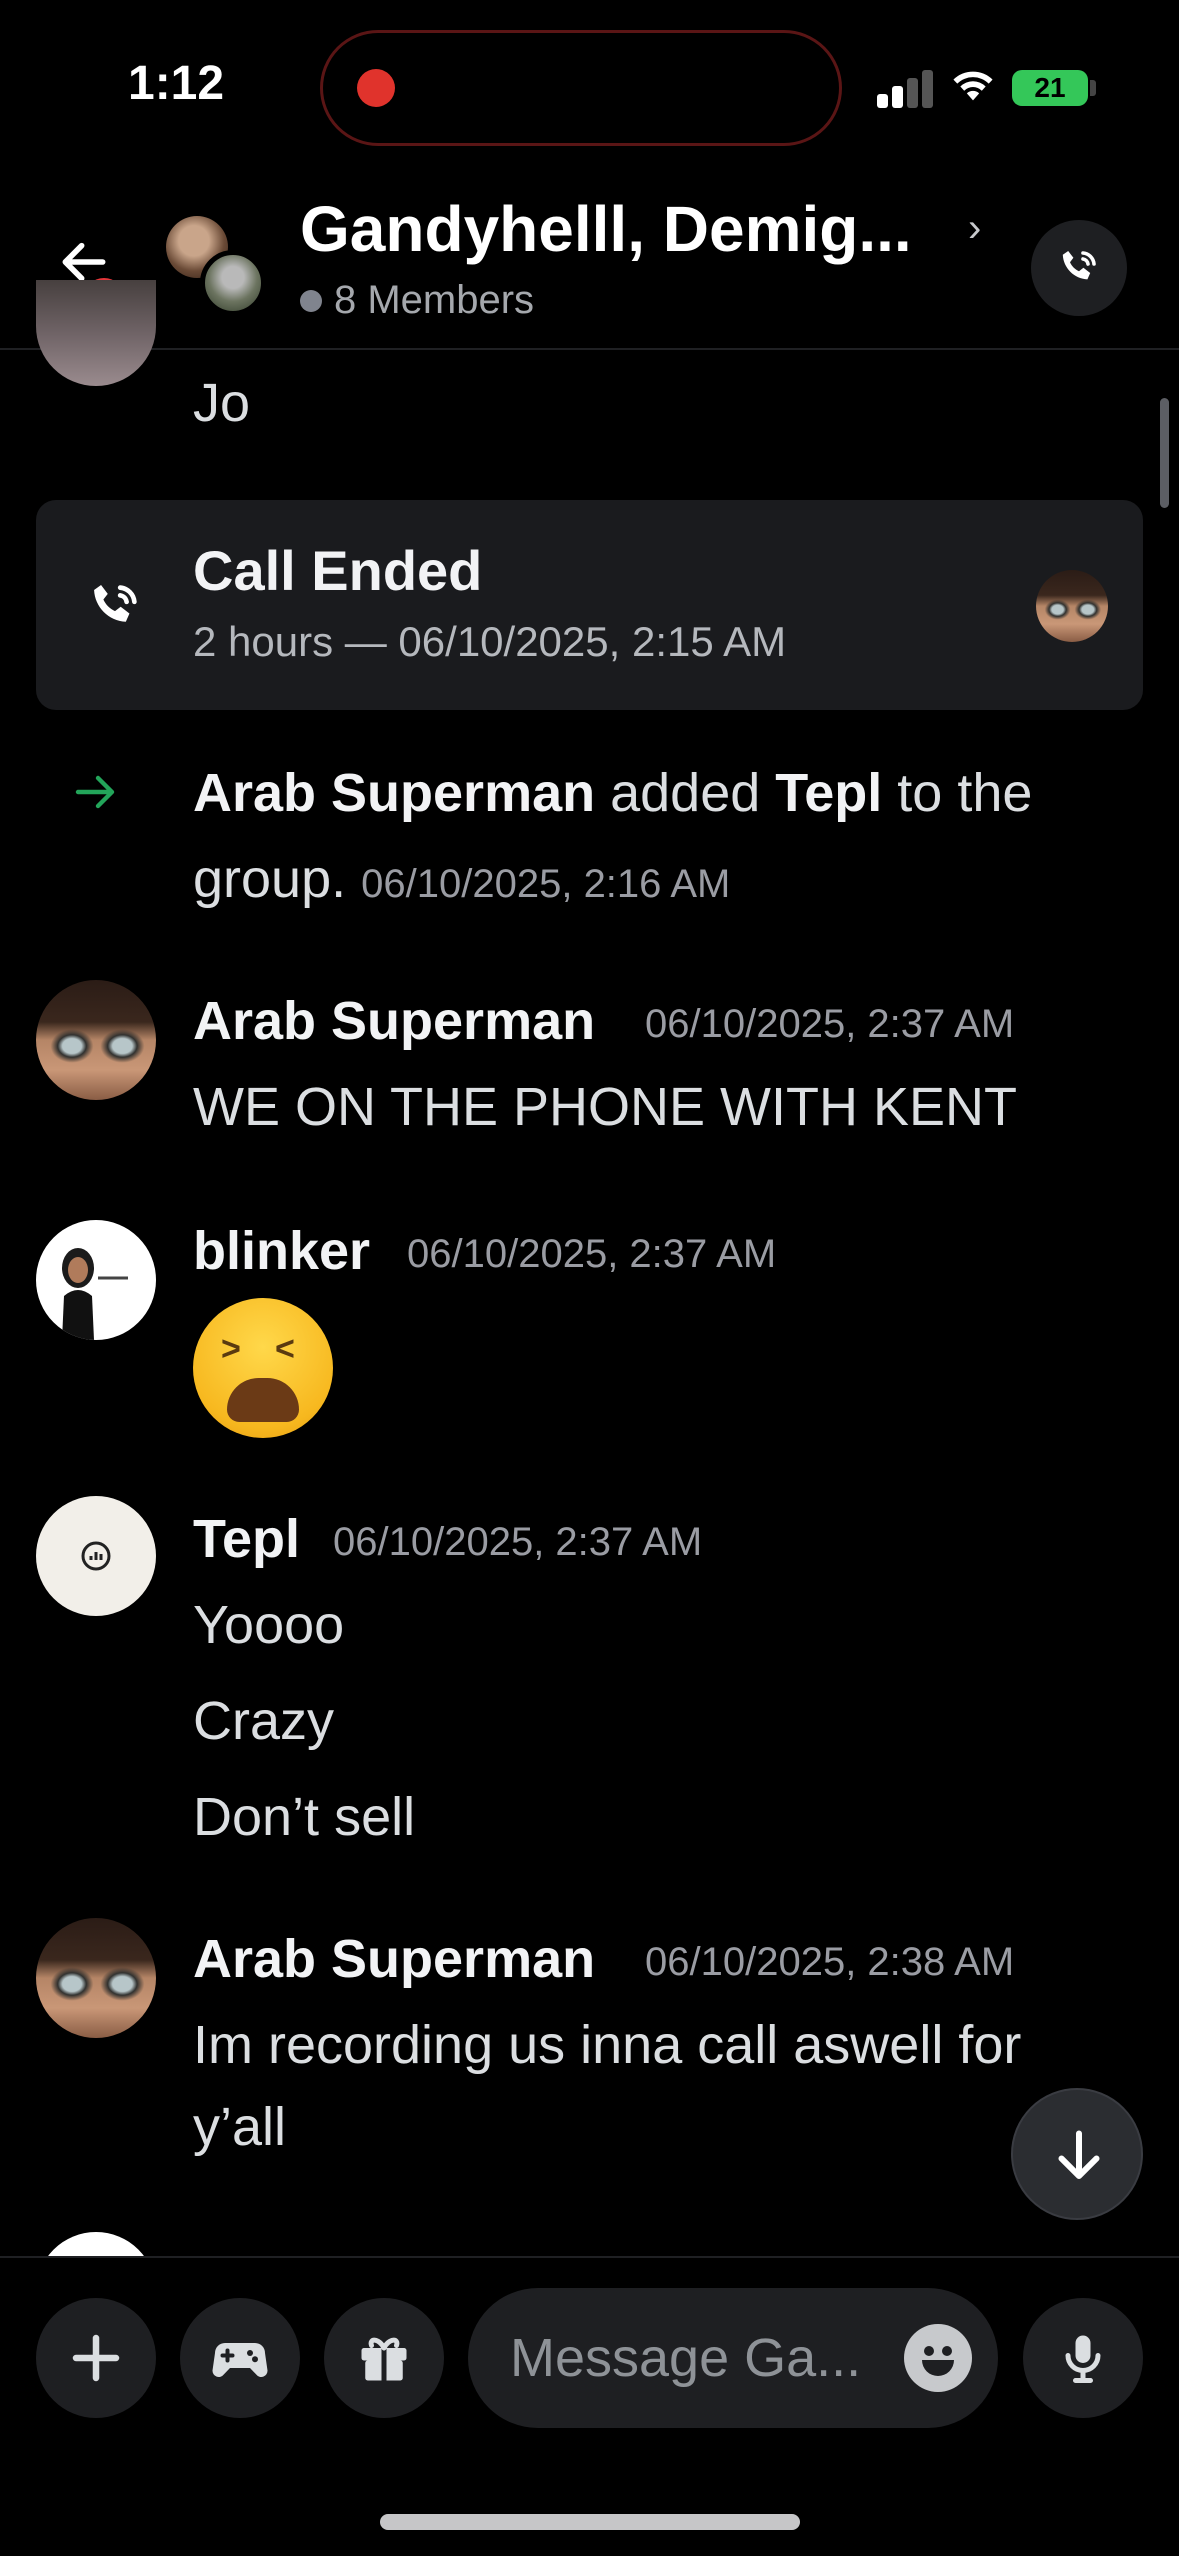 This screenshot has width=1179, height=2556. What do you see at coordinates (589, 2406) in the screenshot?
I see `message-composer` at bounding box center [589, 2406].